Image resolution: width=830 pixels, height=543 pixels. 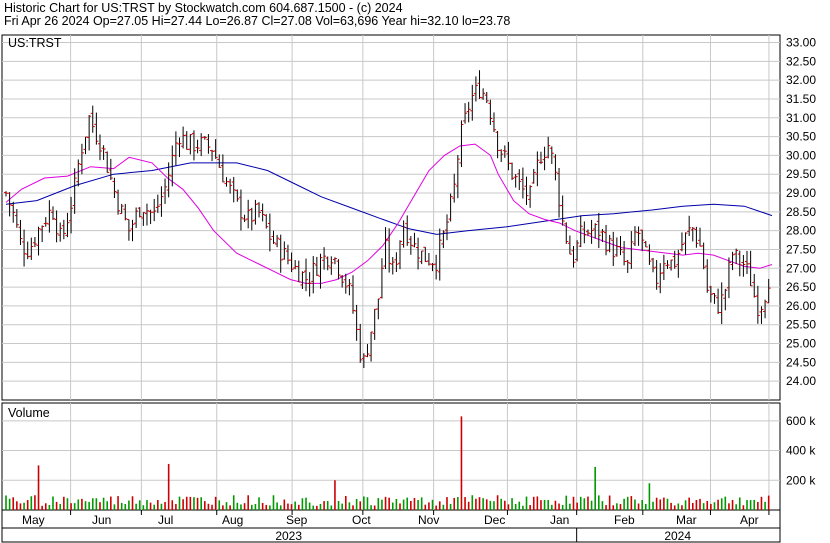 I want to click on price-tick-label: 26.00, so click(x=801, y=306).